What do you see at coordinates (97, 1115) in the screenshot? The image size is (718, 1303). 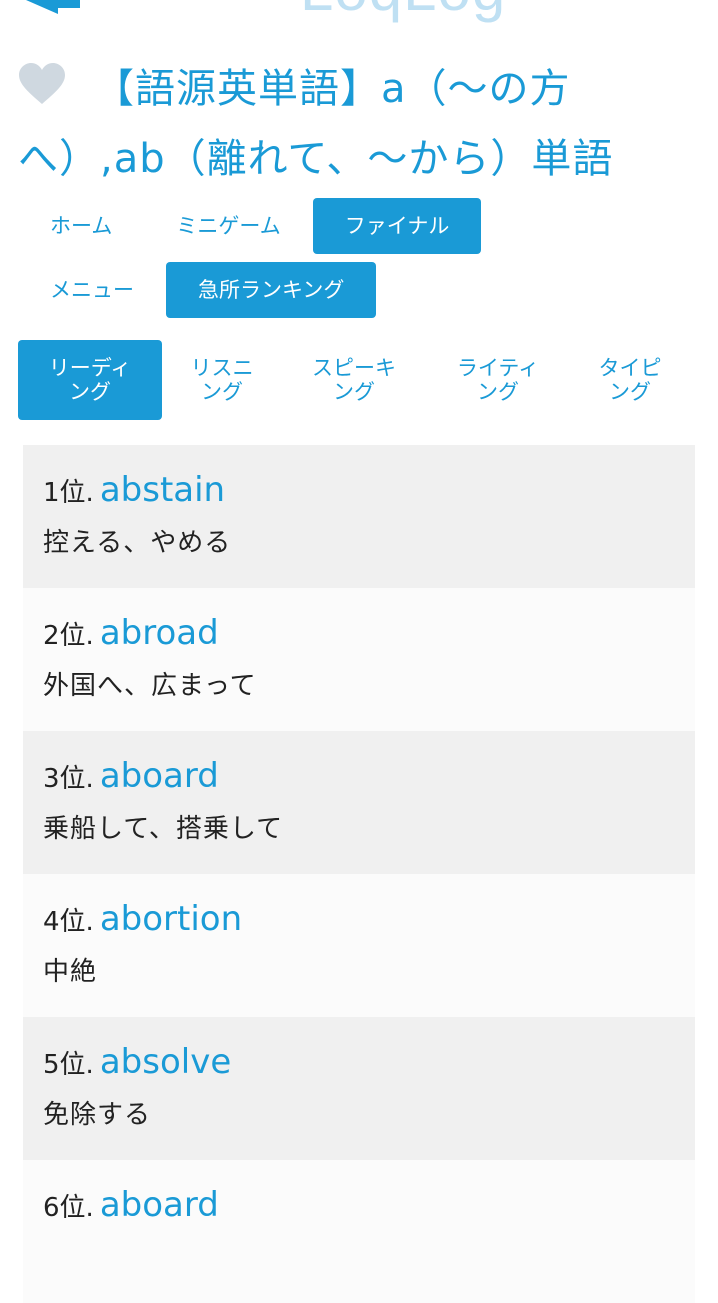 I see `word-meaning: 免除する` at bounding box center [97, 1115].